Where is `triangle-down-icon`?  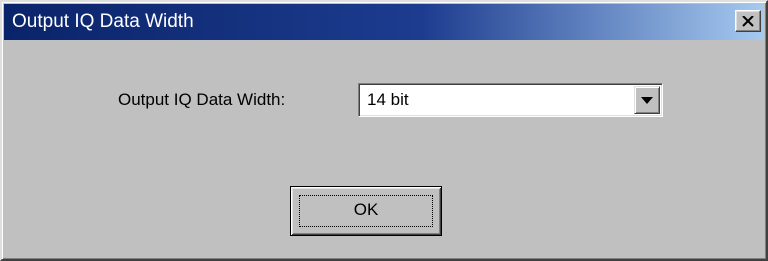 triangle-down-icon is located at coordinates (647, 100).